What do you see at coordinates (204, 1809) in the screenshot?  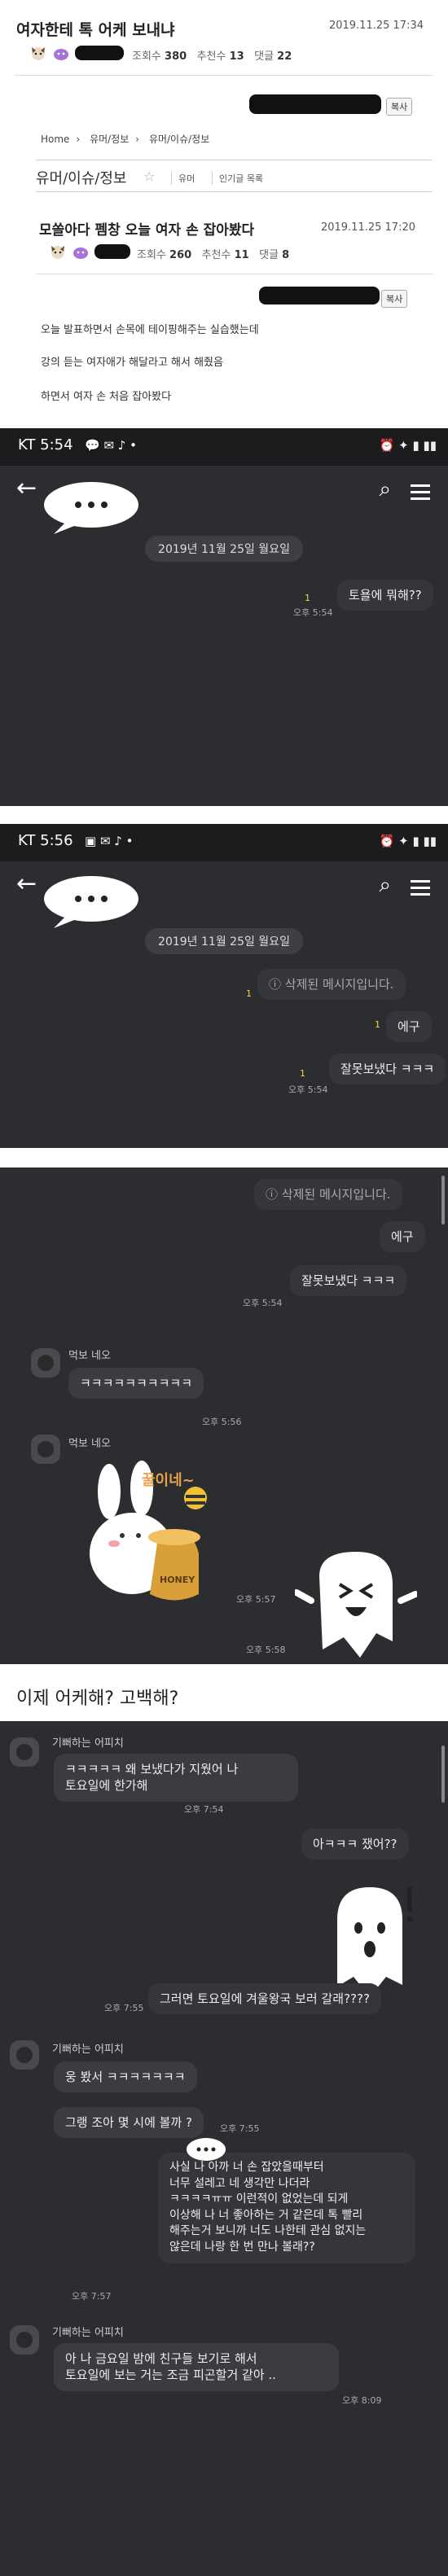 I see `message-time: 오후 7:54` at bounding box center [204, 1809].